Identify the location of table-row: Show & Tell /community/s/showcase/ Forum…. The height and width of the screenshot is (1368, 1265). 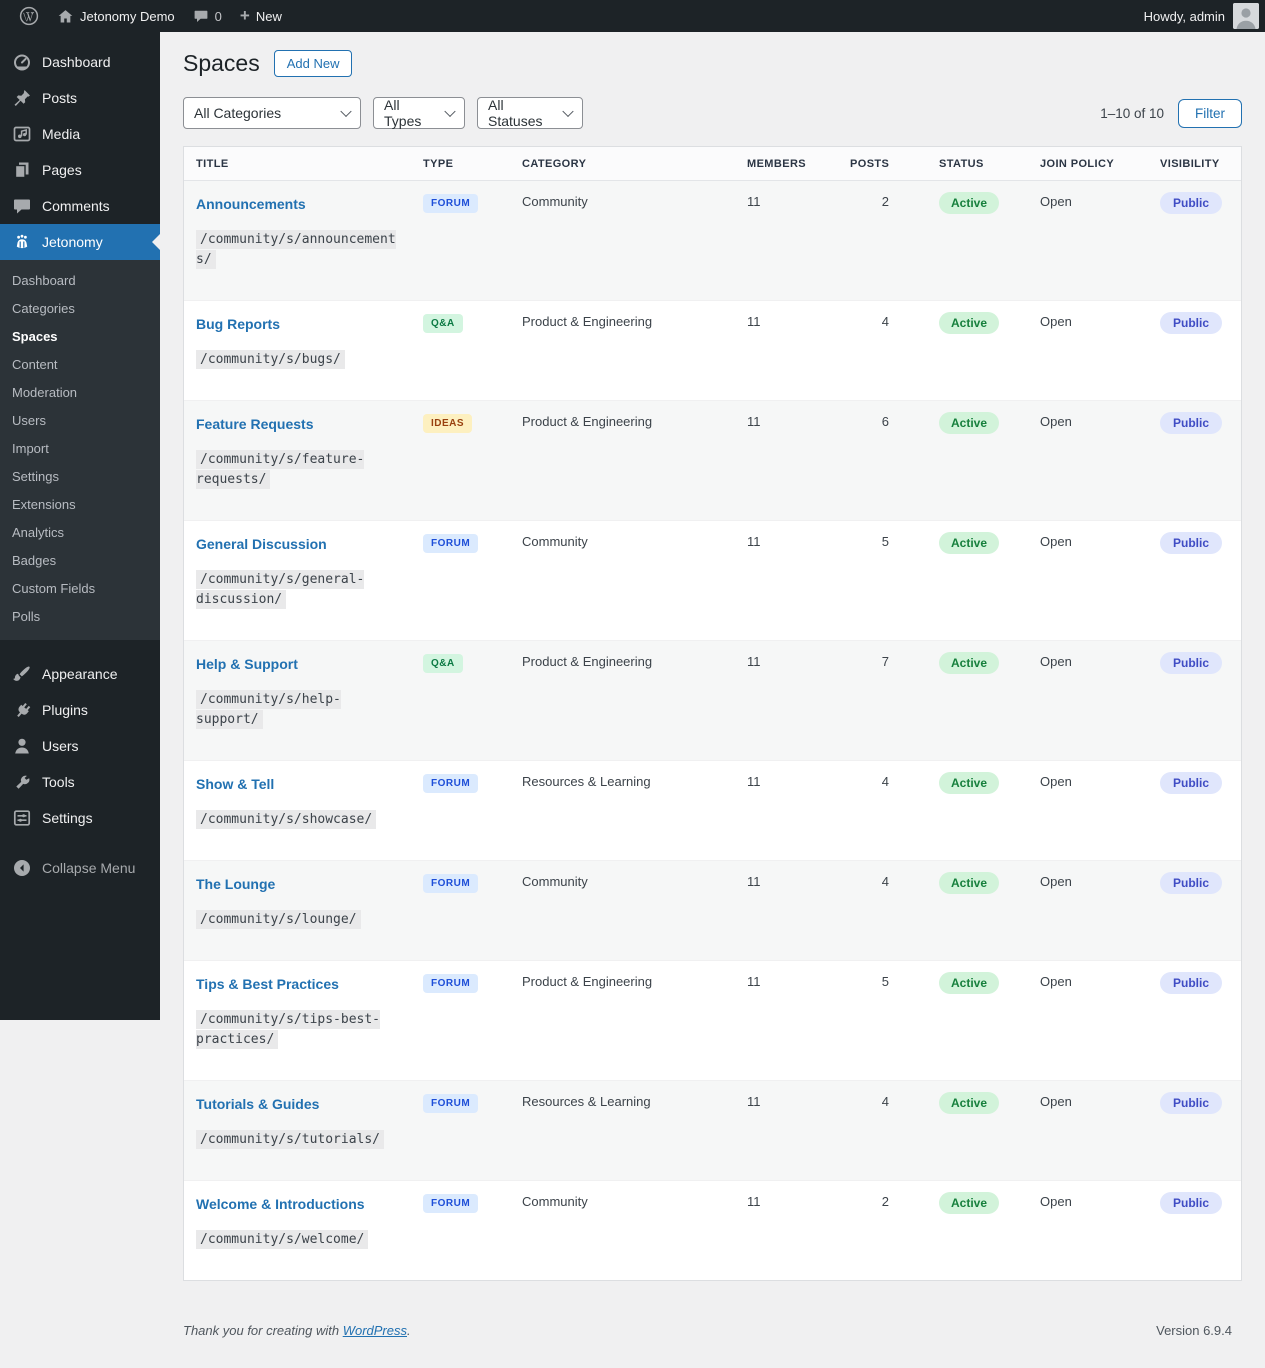
(712, 810).